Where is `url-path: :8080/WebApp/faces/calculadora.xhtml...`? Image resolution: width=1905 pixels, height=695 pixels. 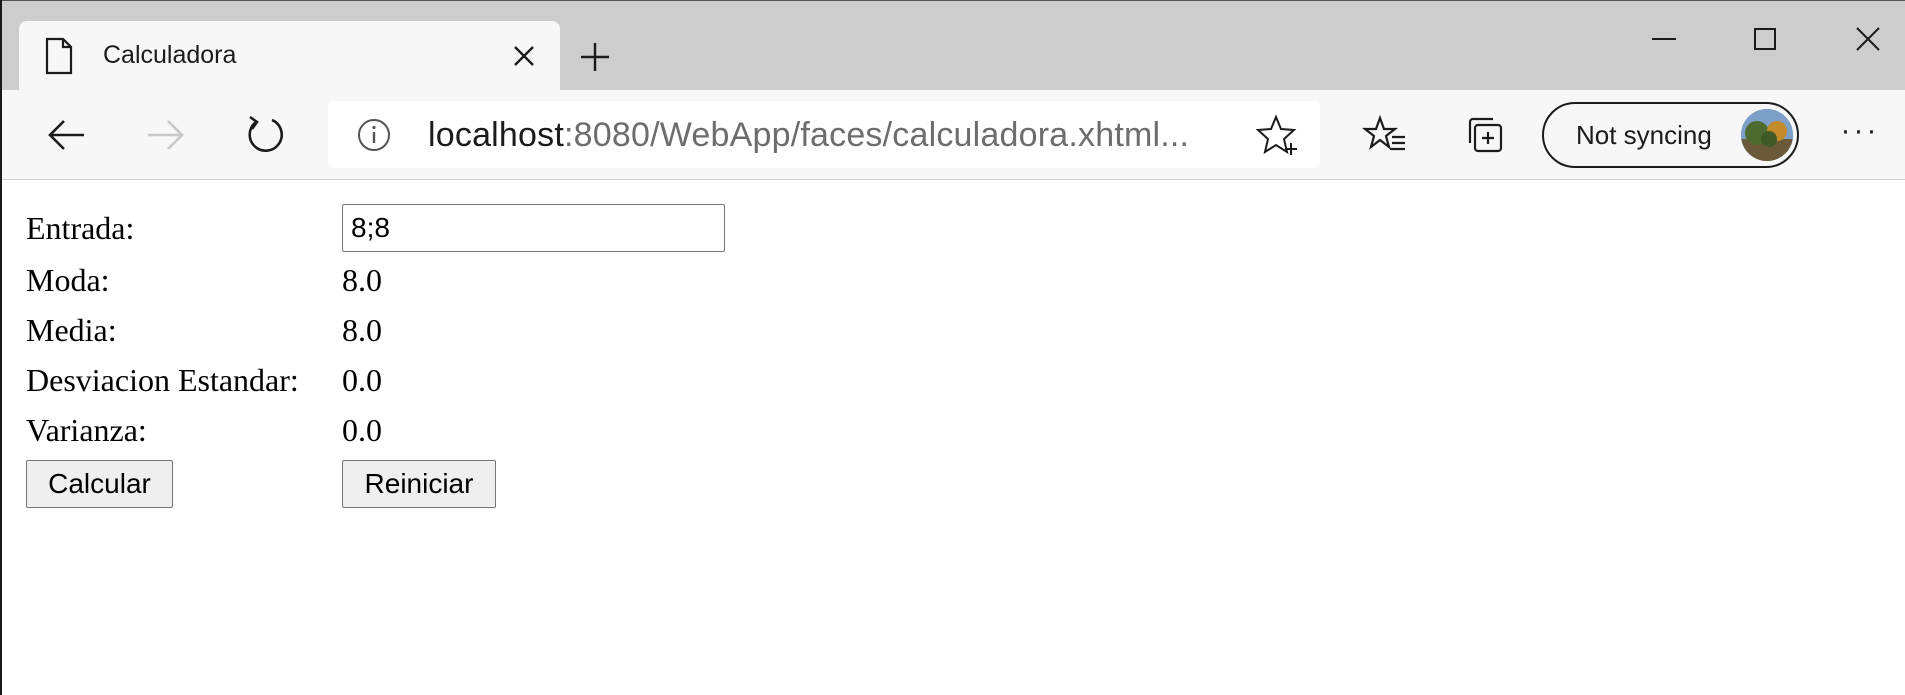 url-path: :8080/WebApp/faces/calculadora.xhtml... is located at coordinates (877, 135).